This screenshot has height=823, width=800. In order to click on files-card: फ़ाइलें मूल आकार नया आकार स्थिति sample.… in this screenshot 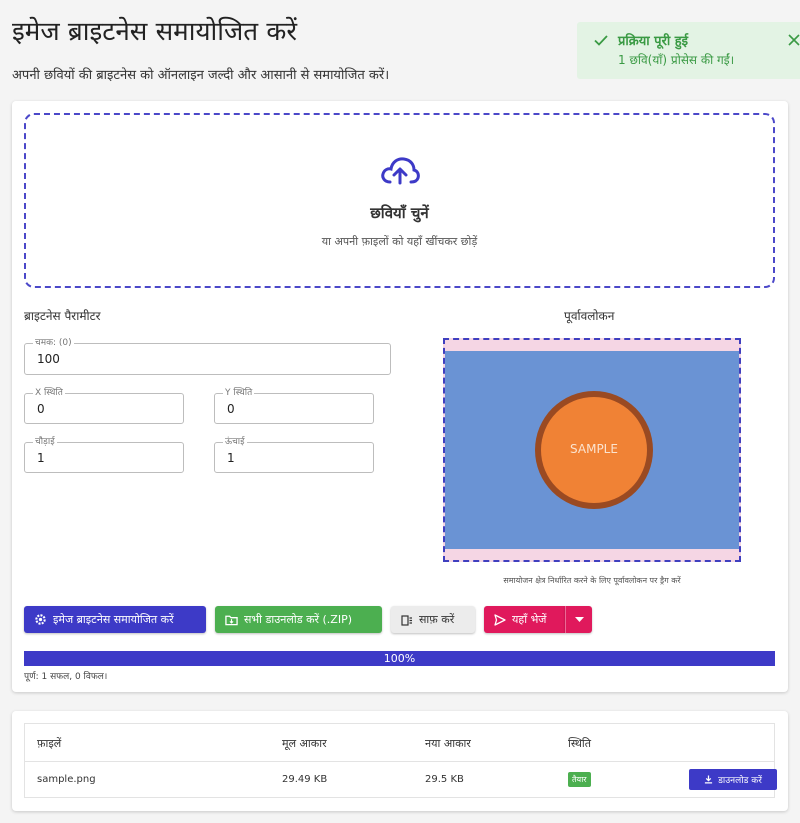, I will do `click(400, 761)`.